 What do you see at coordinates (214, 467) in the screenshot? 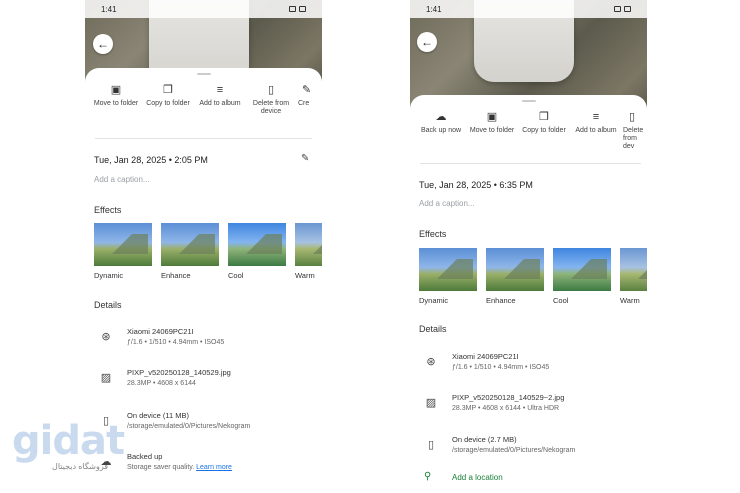
I see `learn-more-link: Learn more` at bounding box center [214, 467].